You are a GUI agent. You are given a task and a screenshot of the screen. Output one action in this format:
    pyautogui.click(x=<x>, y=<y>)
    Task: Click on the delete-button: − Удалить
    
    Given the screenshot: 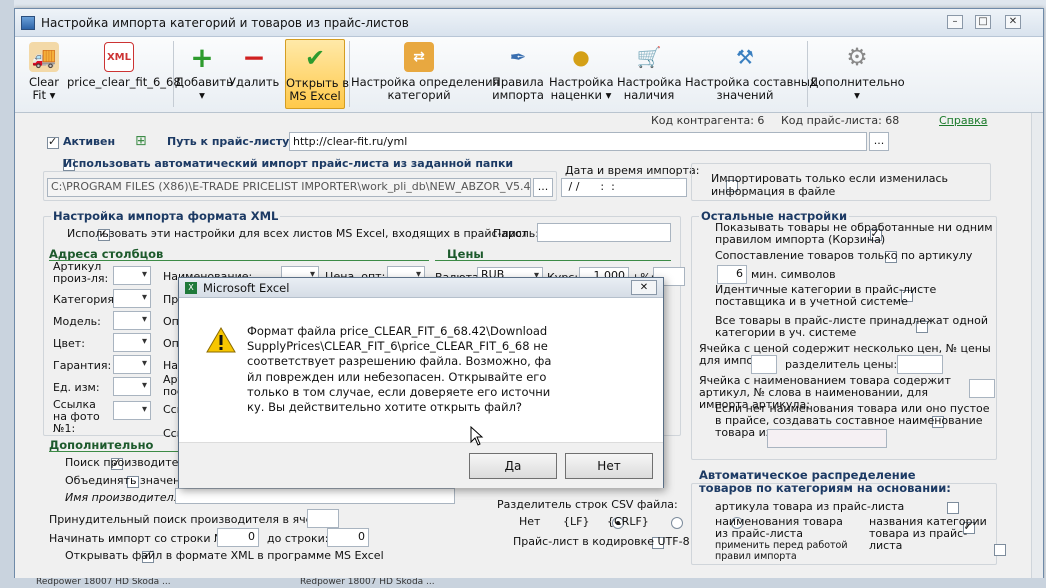 What is the action you would take?
    pyautogui.click(x=254, y=74)
    